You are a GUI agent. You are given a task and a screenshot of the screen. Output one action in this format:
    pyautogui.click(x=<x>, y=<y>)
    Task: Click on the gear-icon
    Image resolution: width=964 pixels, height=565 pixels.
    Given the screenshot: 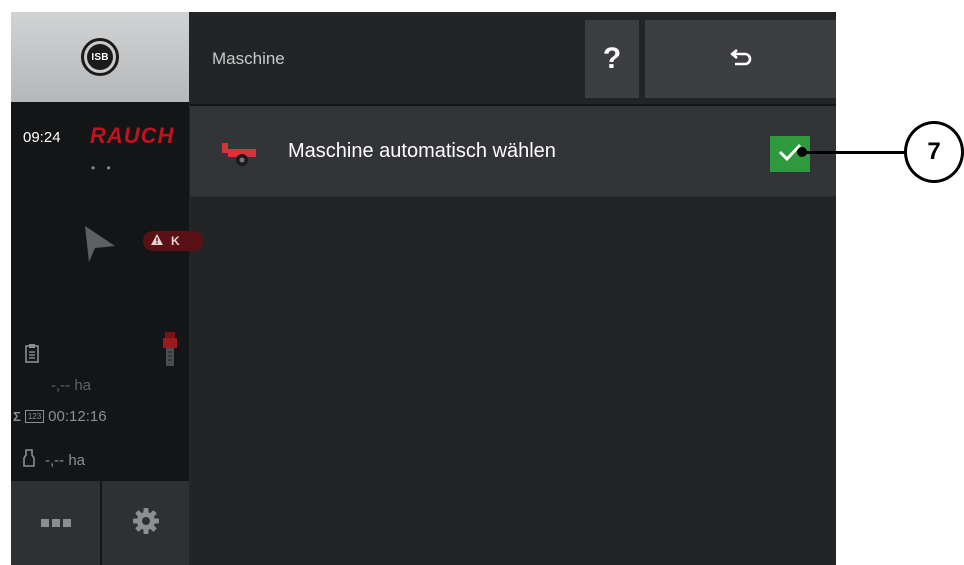 What is the action you would take?
    pyautogui.click(x=146, y=523)
    